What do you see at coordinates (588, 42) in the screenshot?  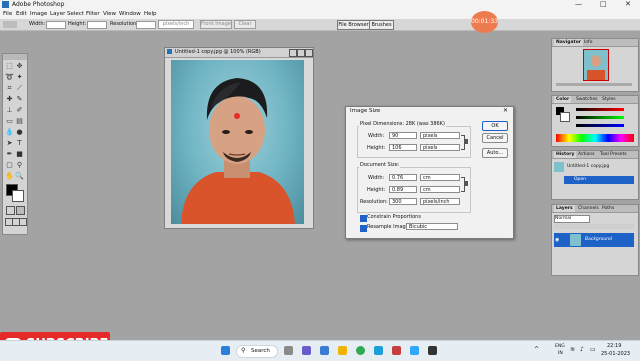 I see `tab-info: Info` at bounding box center [588, 42].